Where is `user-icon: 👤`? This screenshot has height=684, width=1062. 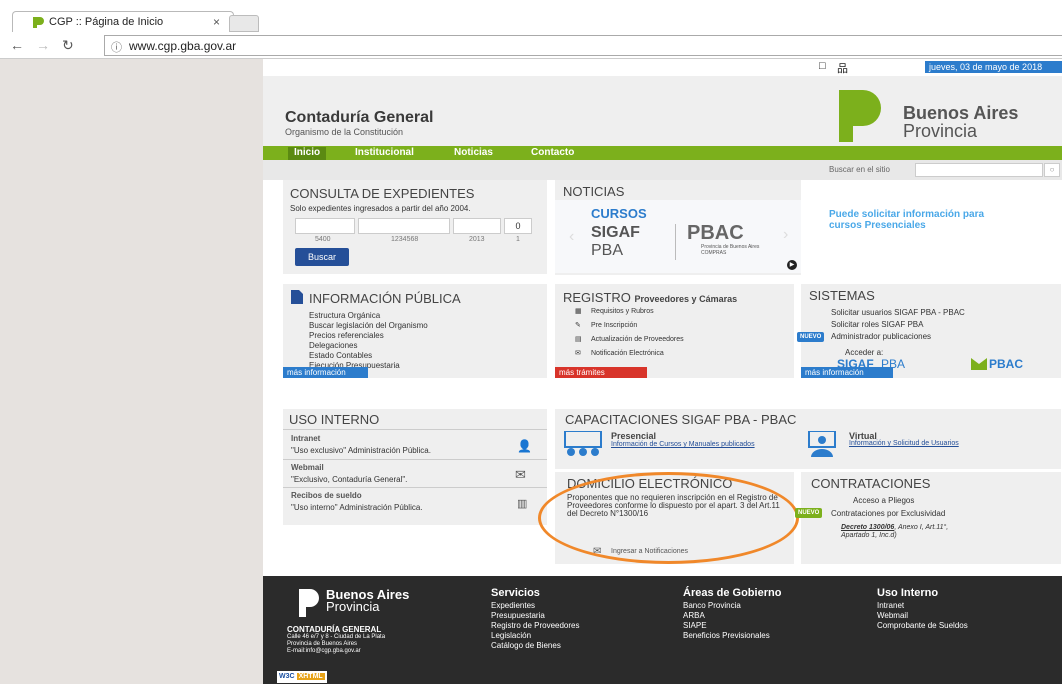
user-icon: 👤 is located at coordinates (524, 446).